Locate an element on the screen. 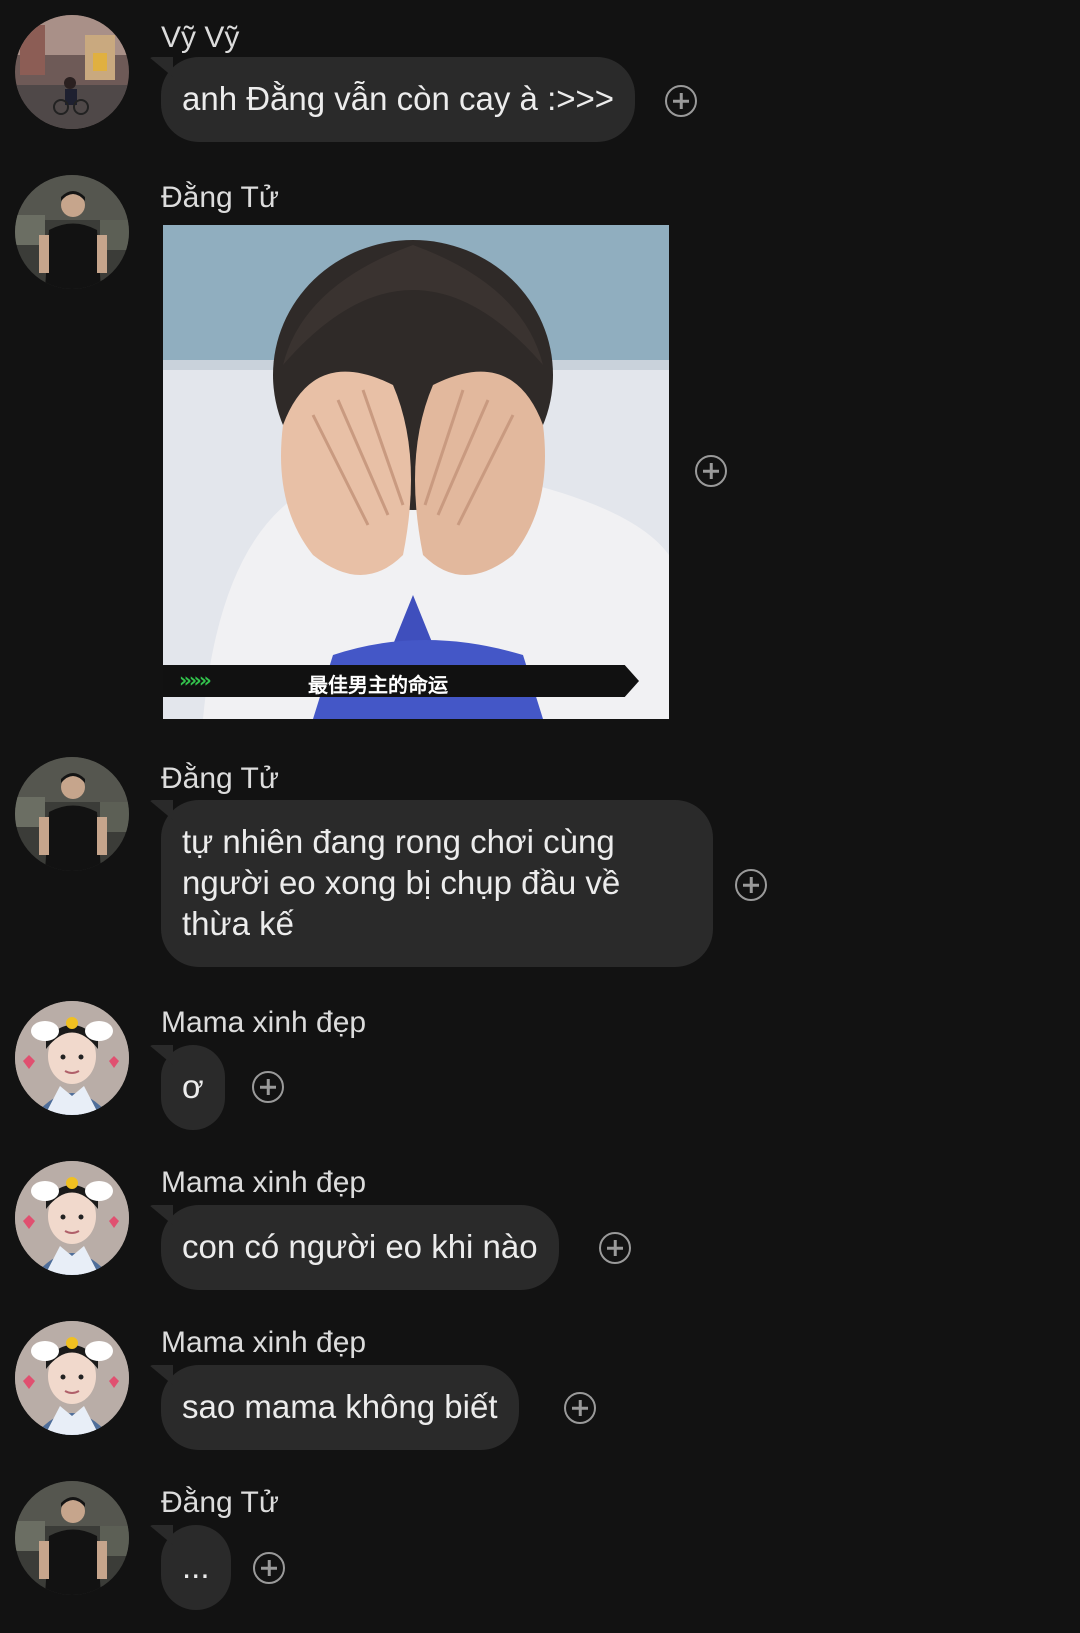 The image size is (1080, 1633). message-bubble: sao mama không biết is located at coordinates (340, 1407).